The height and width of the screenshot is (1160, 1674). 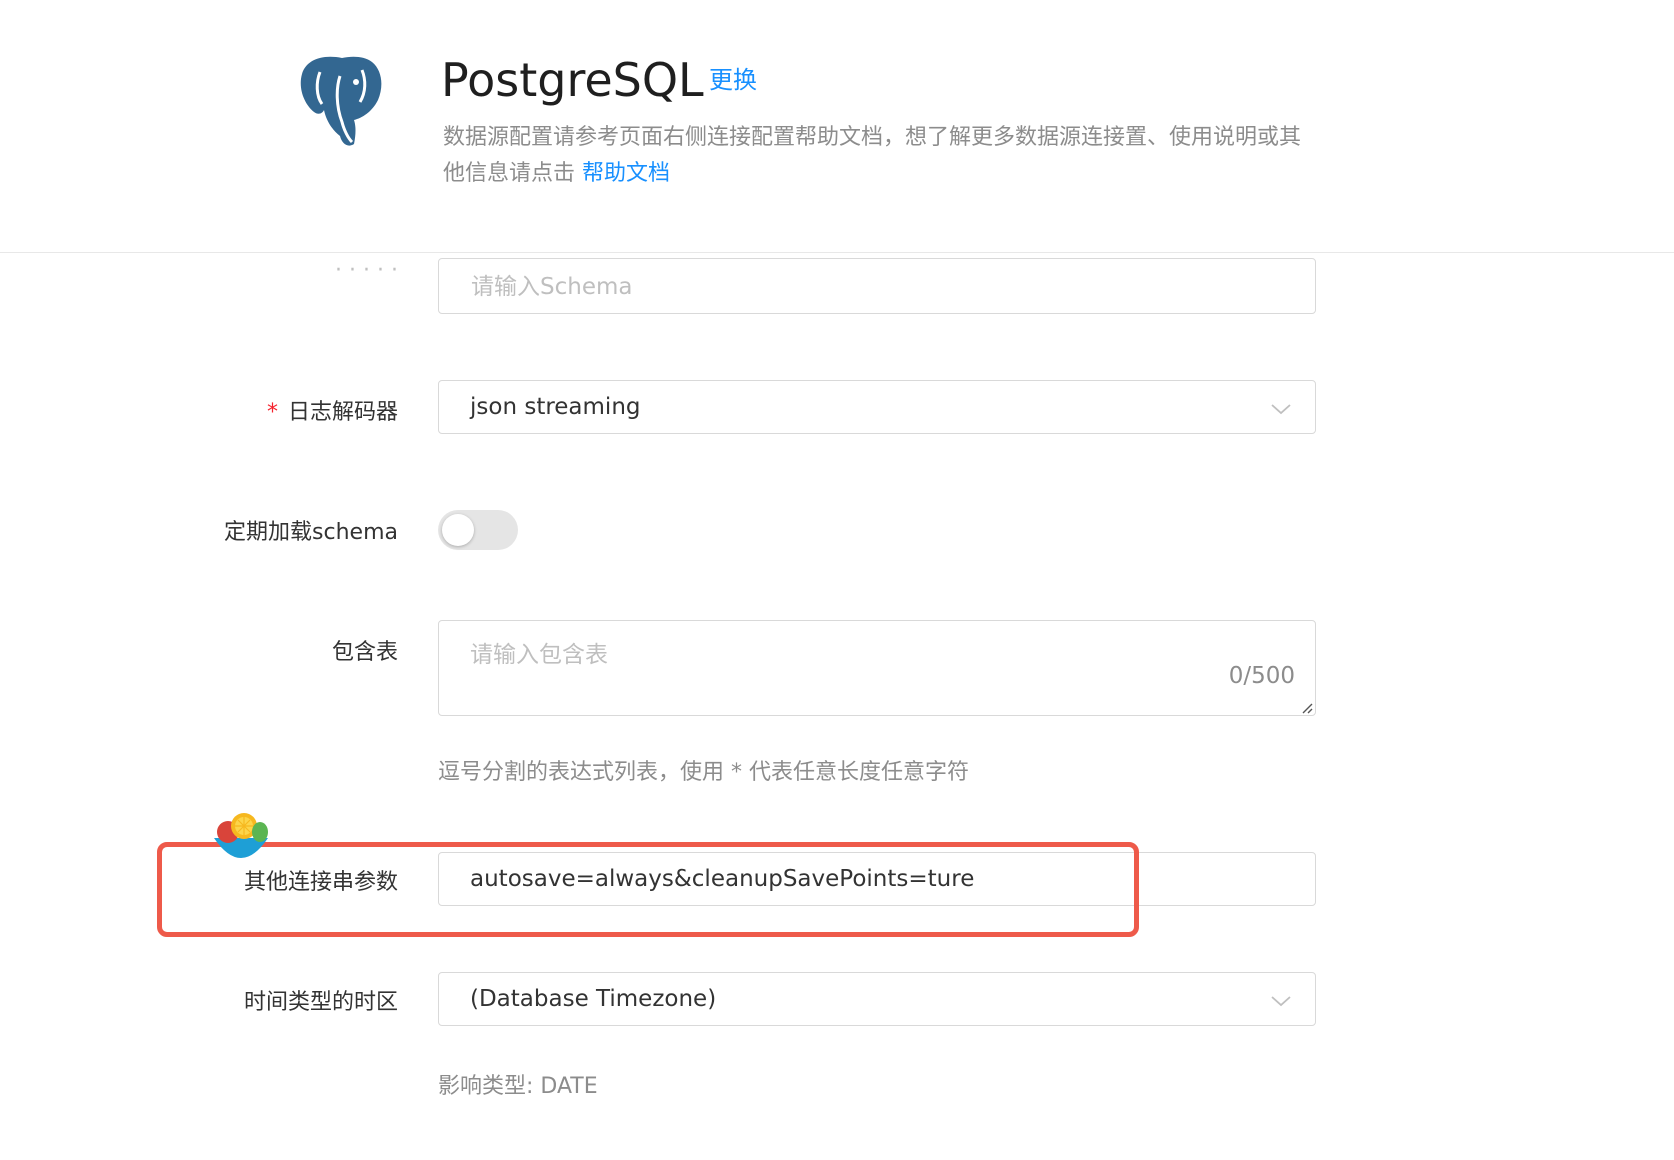 What do you see at coordinates (1261, 676) in the screenshot?
I see `include-tables-counter: 0/500` at bounding box center [1261, 676].